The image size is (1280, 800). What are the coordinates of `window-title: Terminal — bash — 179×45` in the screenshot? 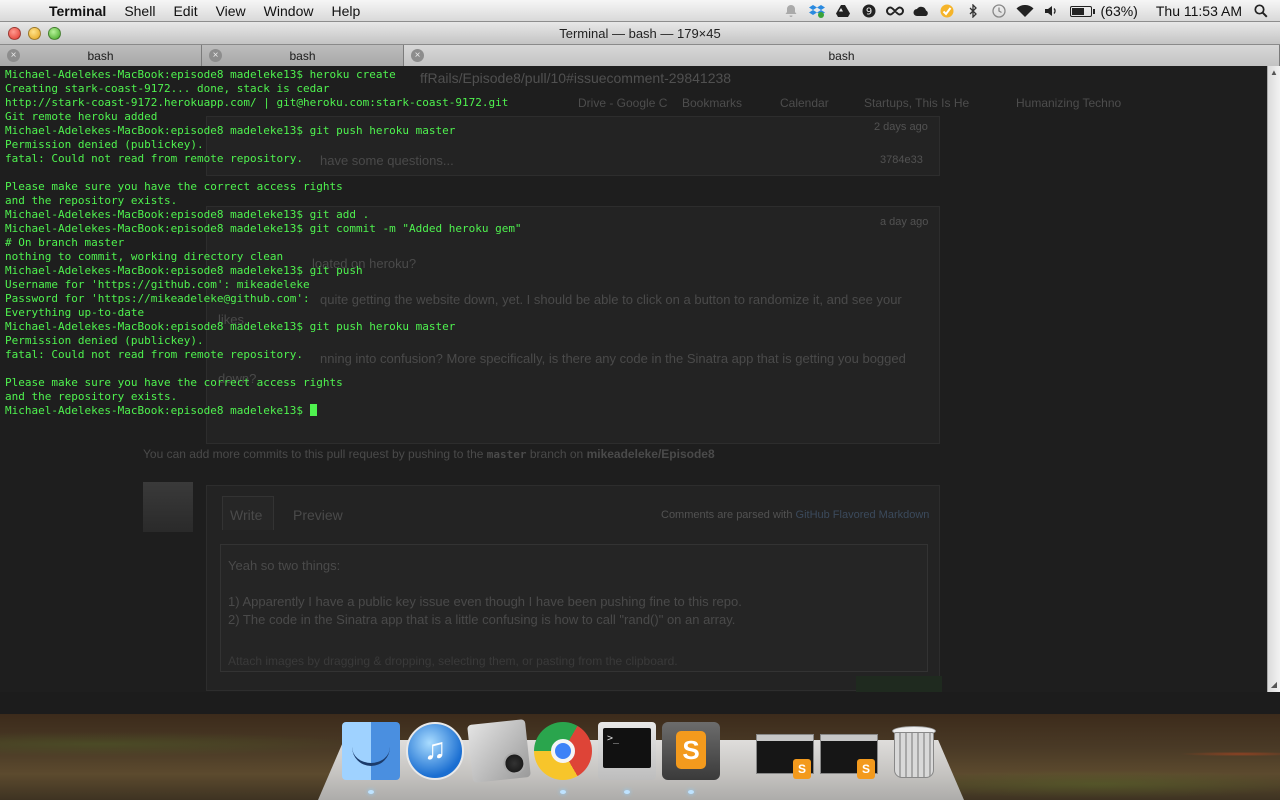 It's located at (640, 33).